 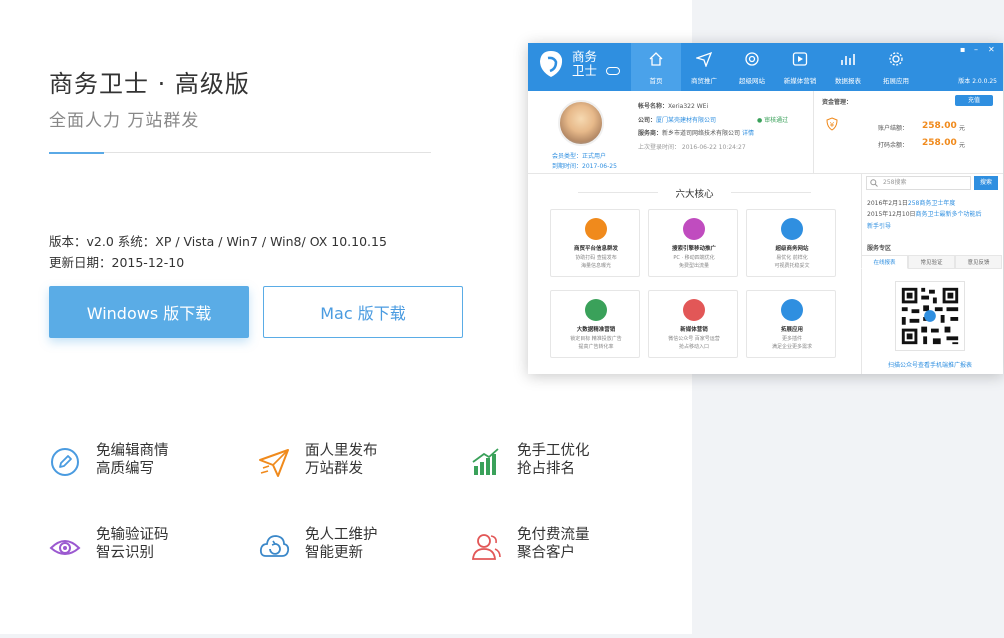 I want to click on account-row: 帐号名称：Xeria322 WEi, so click(x=673, y=106).